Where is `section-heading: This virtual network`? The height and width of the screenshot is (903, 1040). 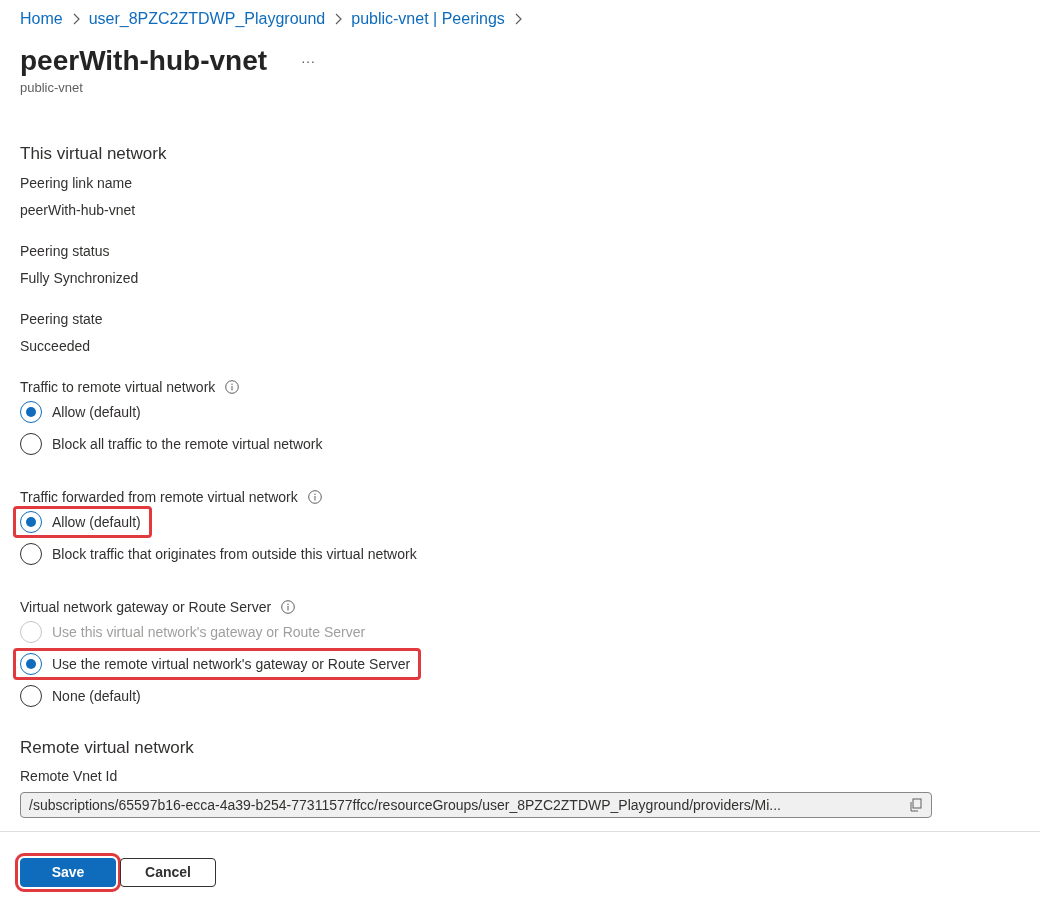 section-heading: This virtual network is located at coordinates (94, 154).